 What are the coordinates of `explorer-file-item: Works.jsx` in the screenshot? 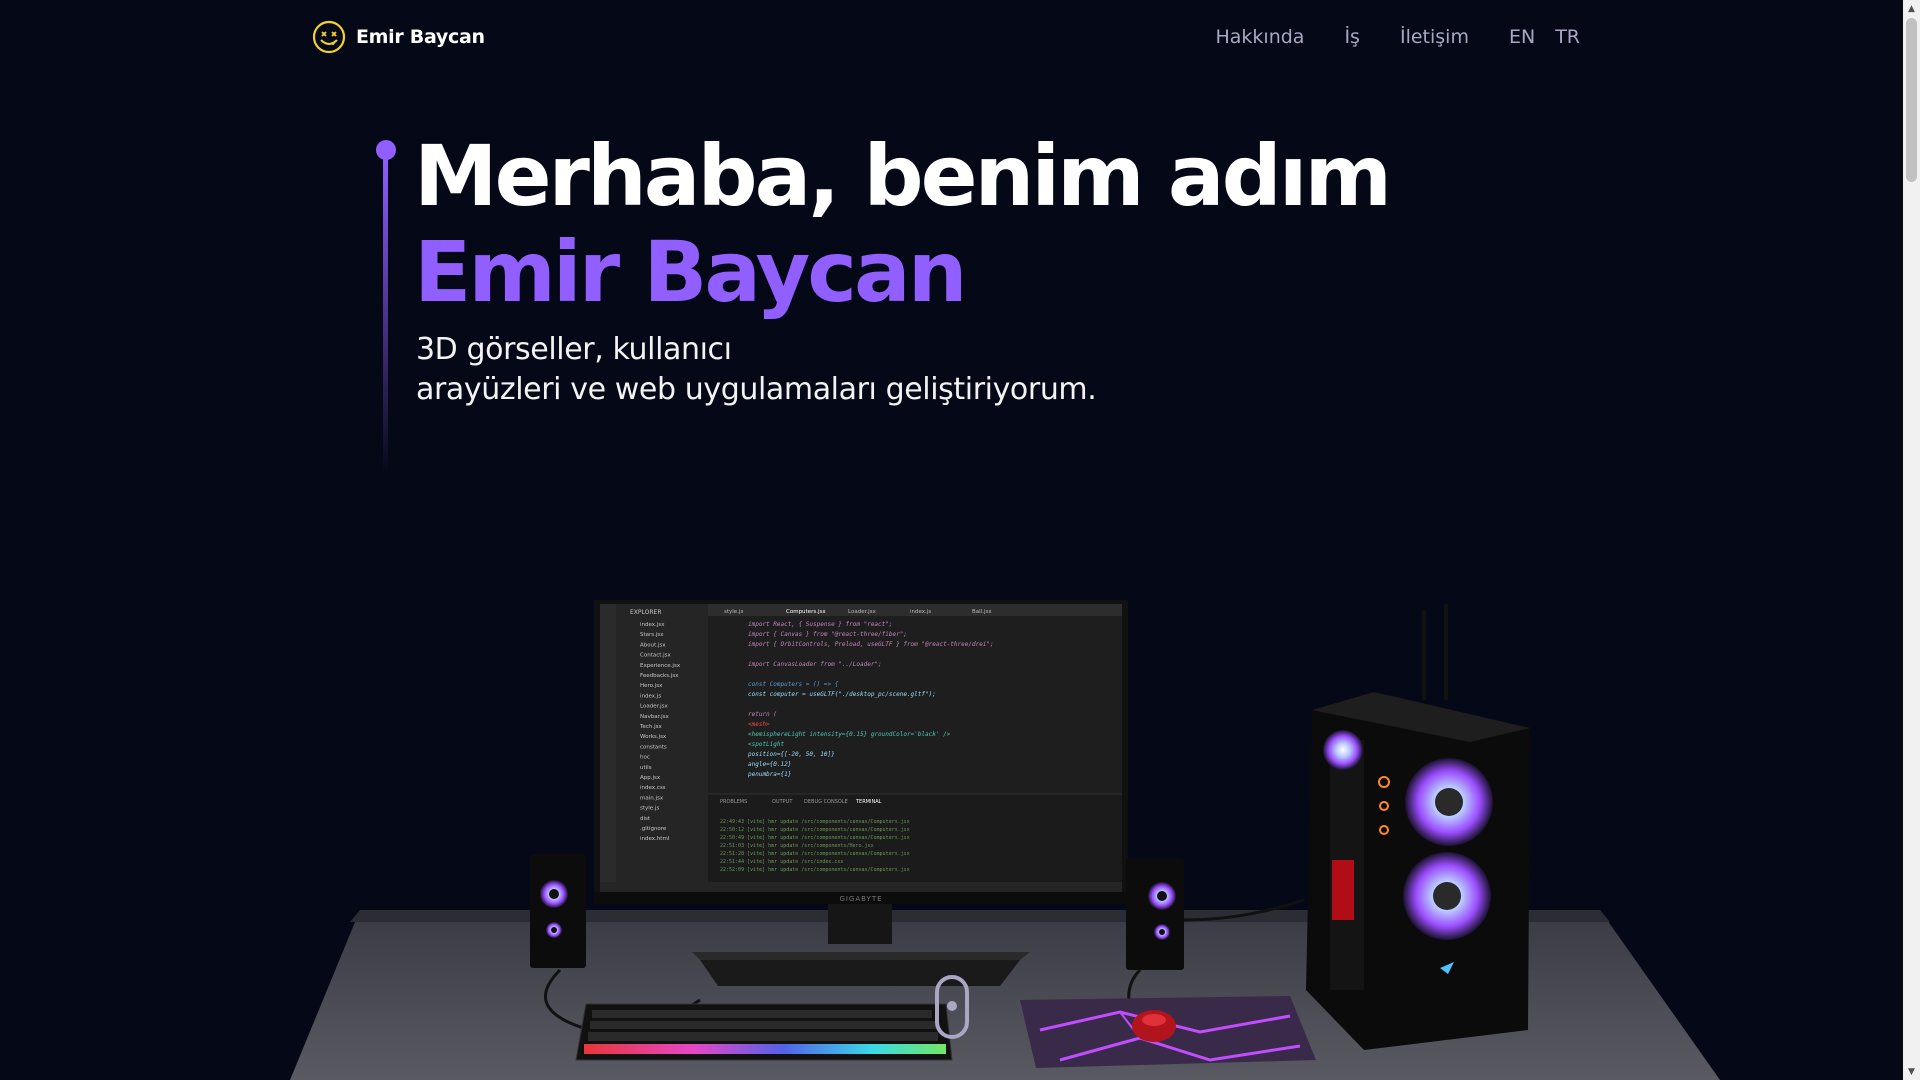 It's located at (653, 737).